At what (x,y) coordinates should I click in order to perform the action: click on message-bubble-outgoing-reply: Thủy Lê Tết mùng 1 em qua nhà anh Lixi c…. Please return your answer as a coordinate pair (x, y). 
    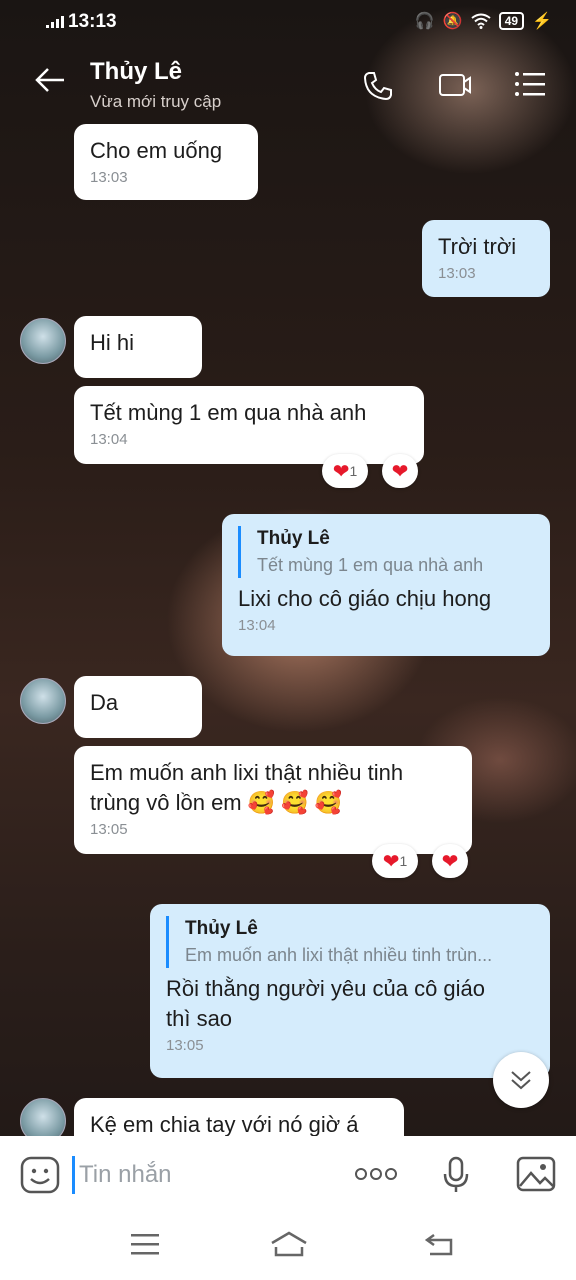
    Looking at the image, I should click on (386, 585).